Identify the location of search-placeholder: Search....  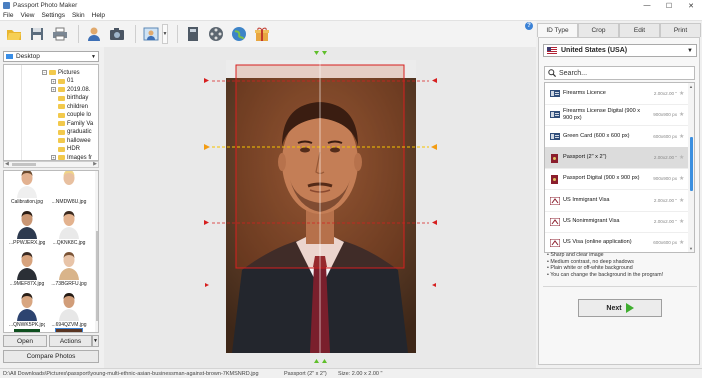
(573, 73).